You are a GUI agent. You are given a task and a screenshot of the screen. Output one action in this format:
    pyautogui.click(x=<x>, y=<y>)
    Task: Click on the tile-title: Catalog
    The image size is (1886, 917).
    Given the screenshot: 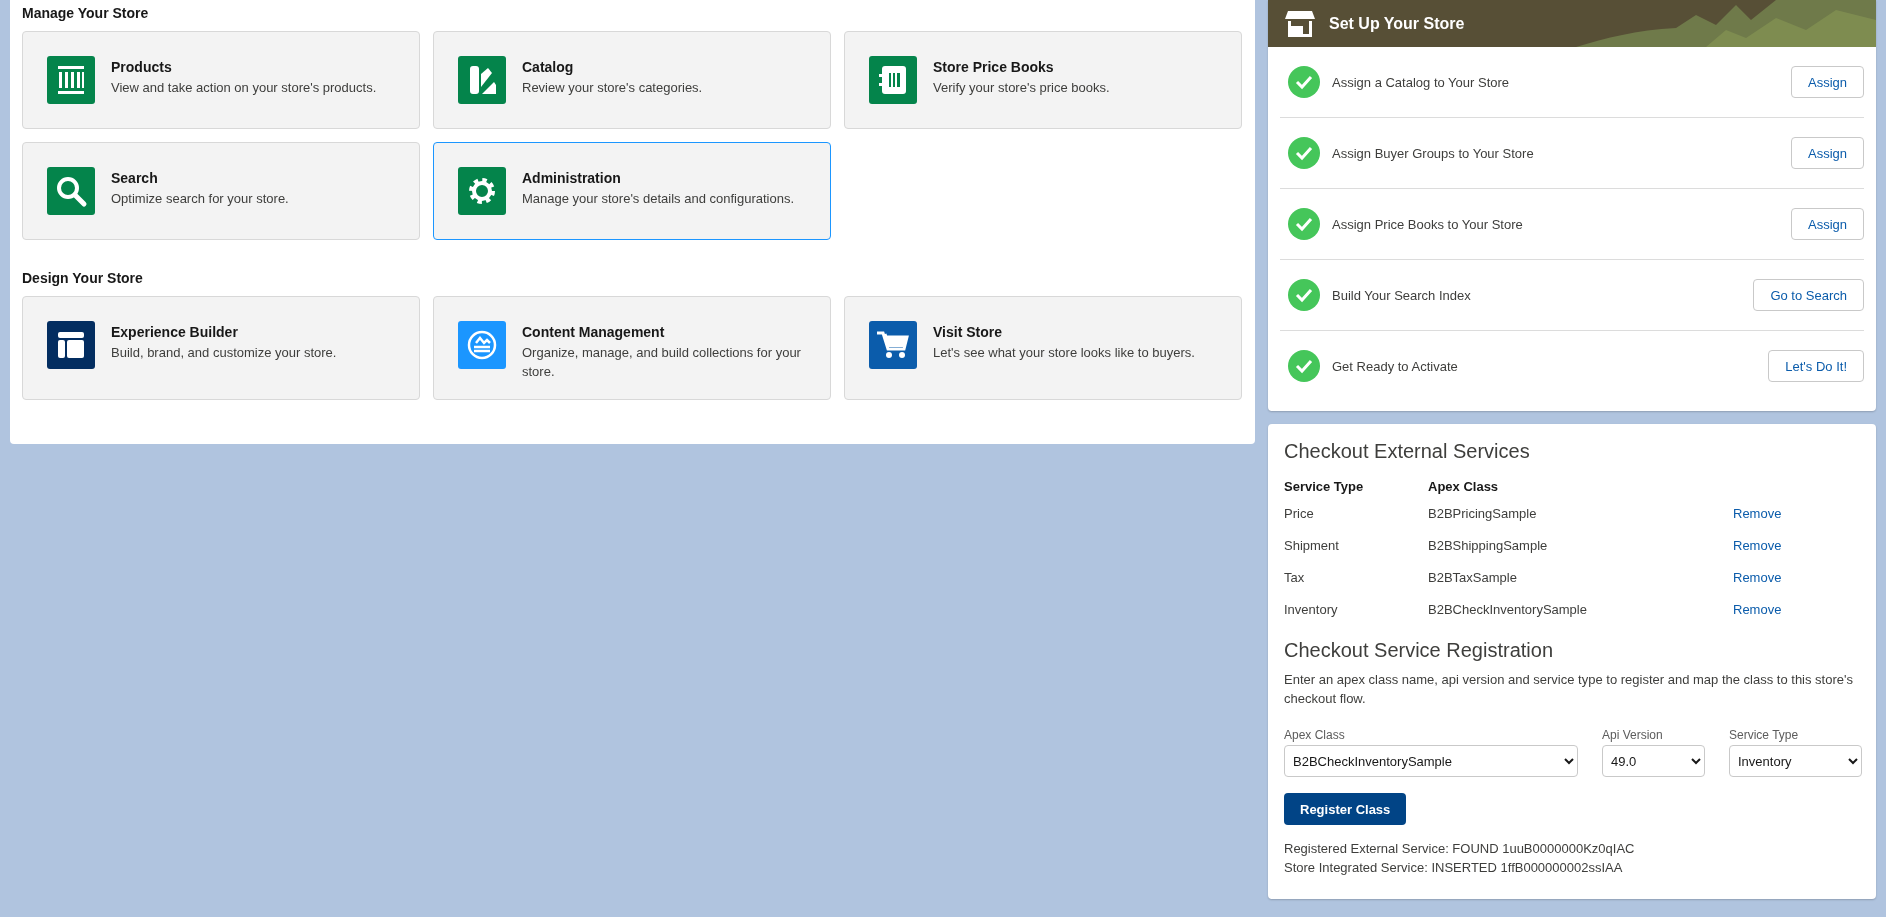 What is the action you would take?
    pyautogui.click(x=548, y=67)
    